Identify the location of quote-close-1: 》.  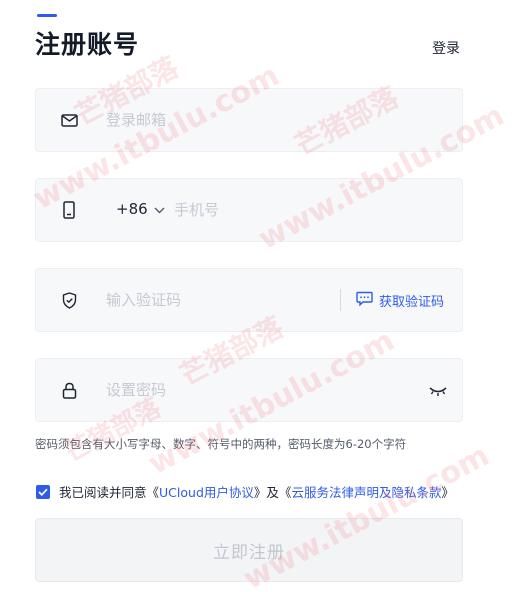
(260, 492).